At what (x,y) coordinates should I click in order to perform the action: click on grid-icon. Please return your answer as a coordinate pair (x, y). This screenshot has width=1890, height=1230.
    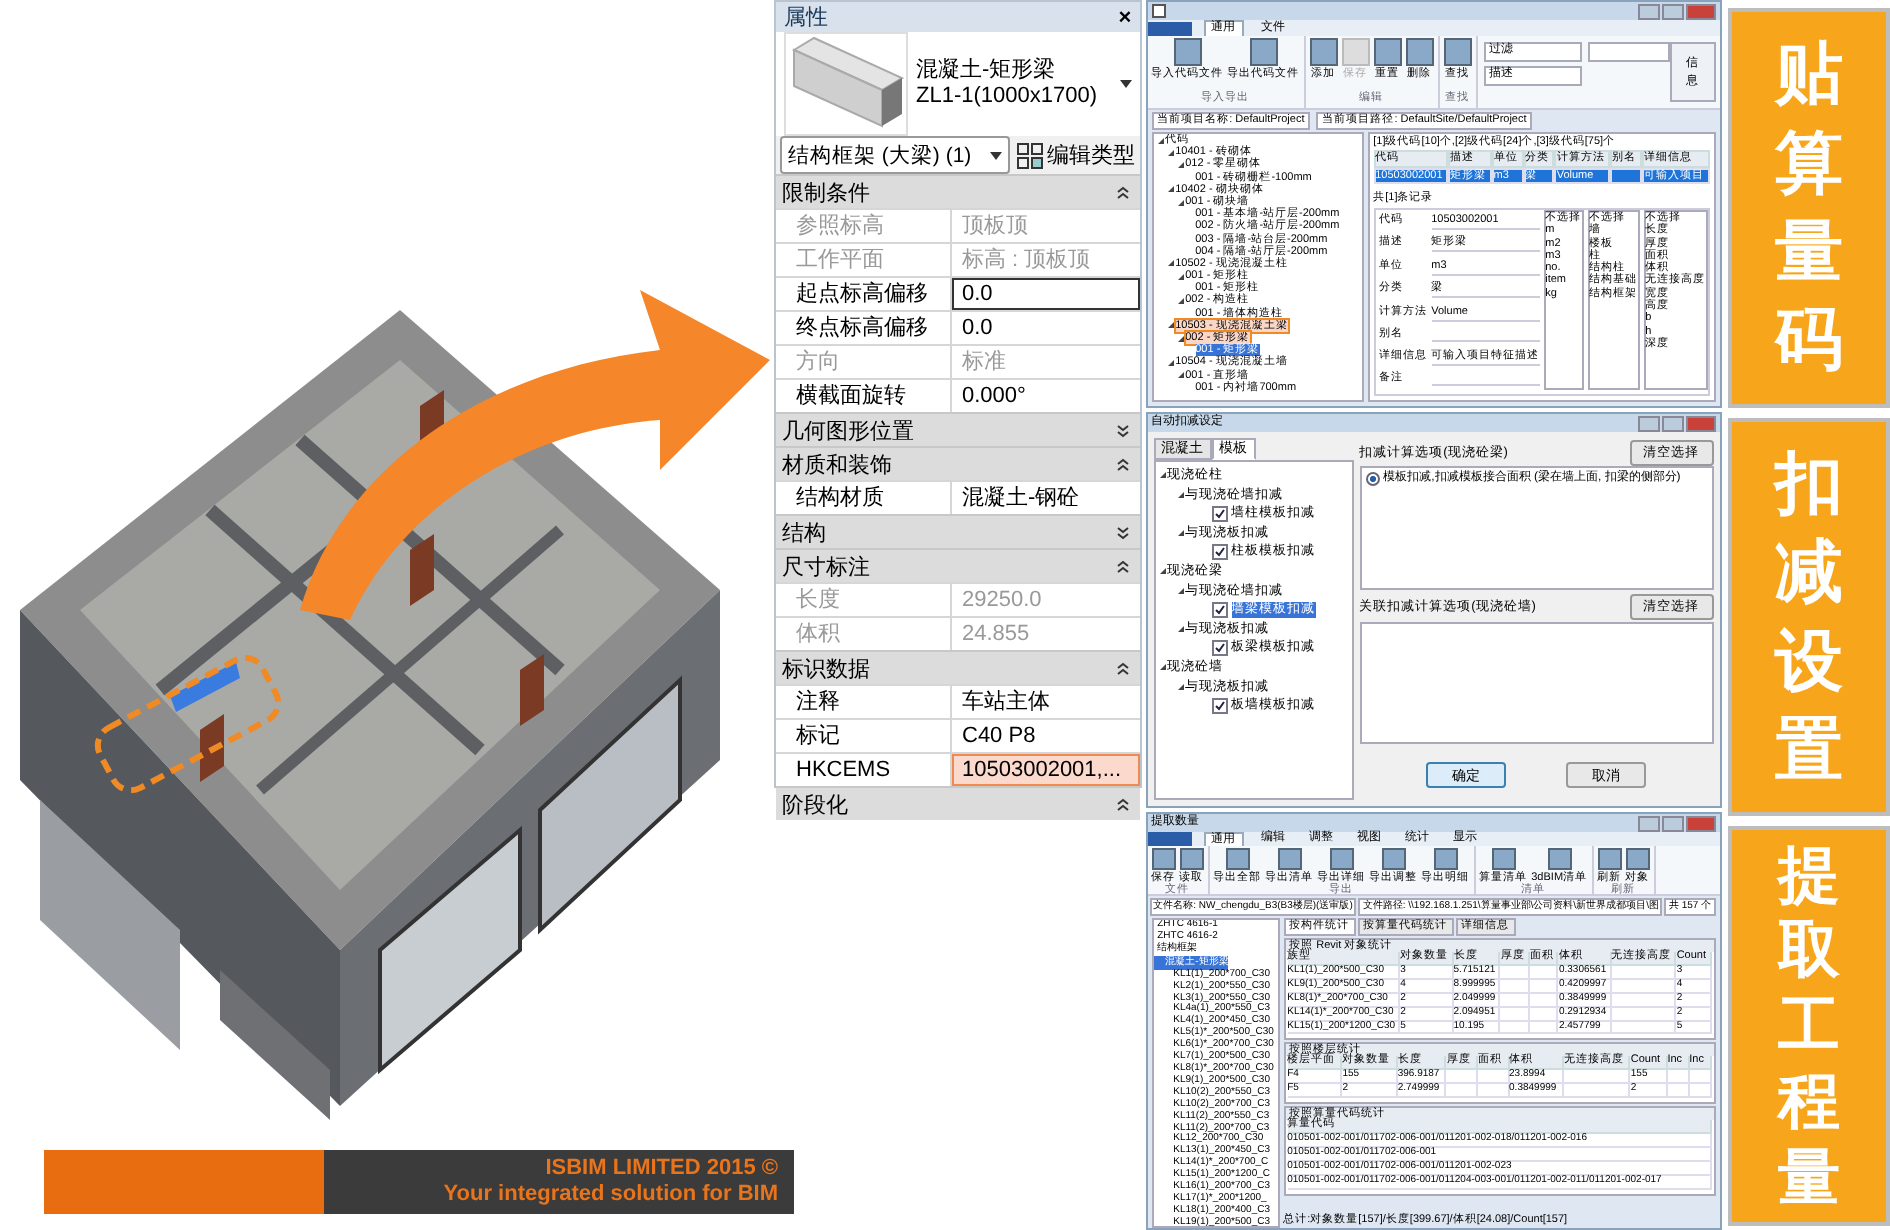
    Looking at the image, I should click on (1029, 155).